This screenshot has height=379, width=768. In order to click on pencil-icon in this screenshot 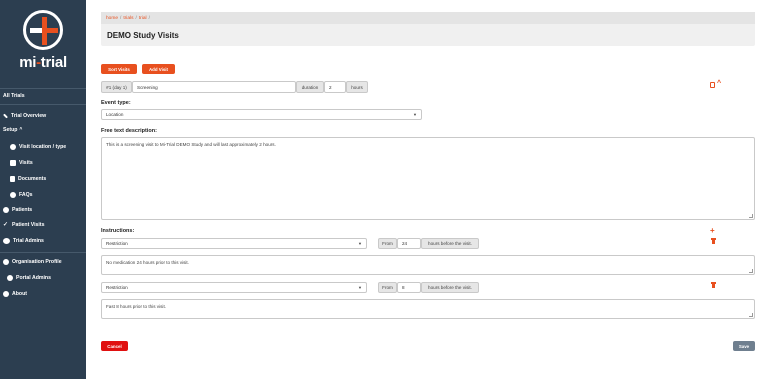, I will do `click(5, 116)`.